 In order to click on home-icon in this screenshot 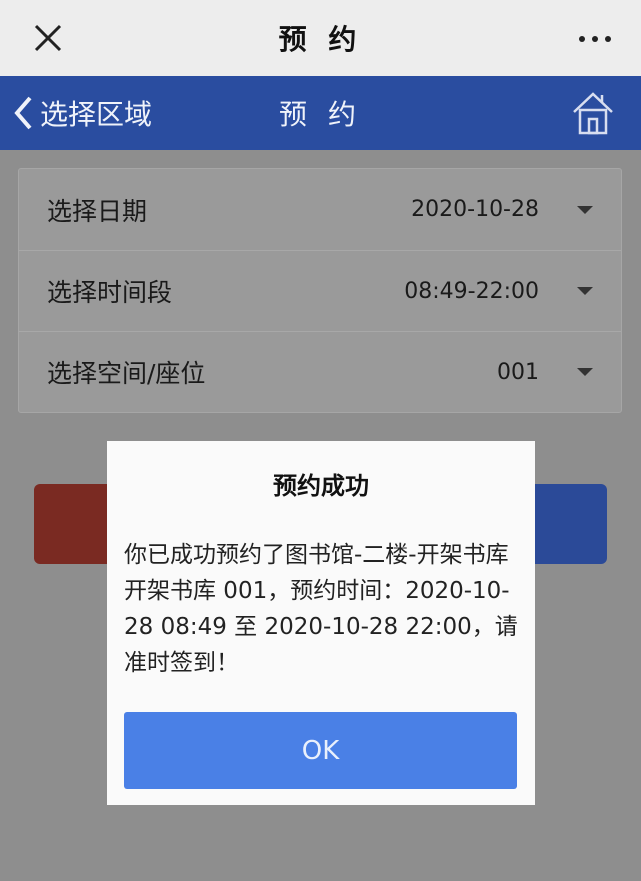, I will do `click(593, 113)`.